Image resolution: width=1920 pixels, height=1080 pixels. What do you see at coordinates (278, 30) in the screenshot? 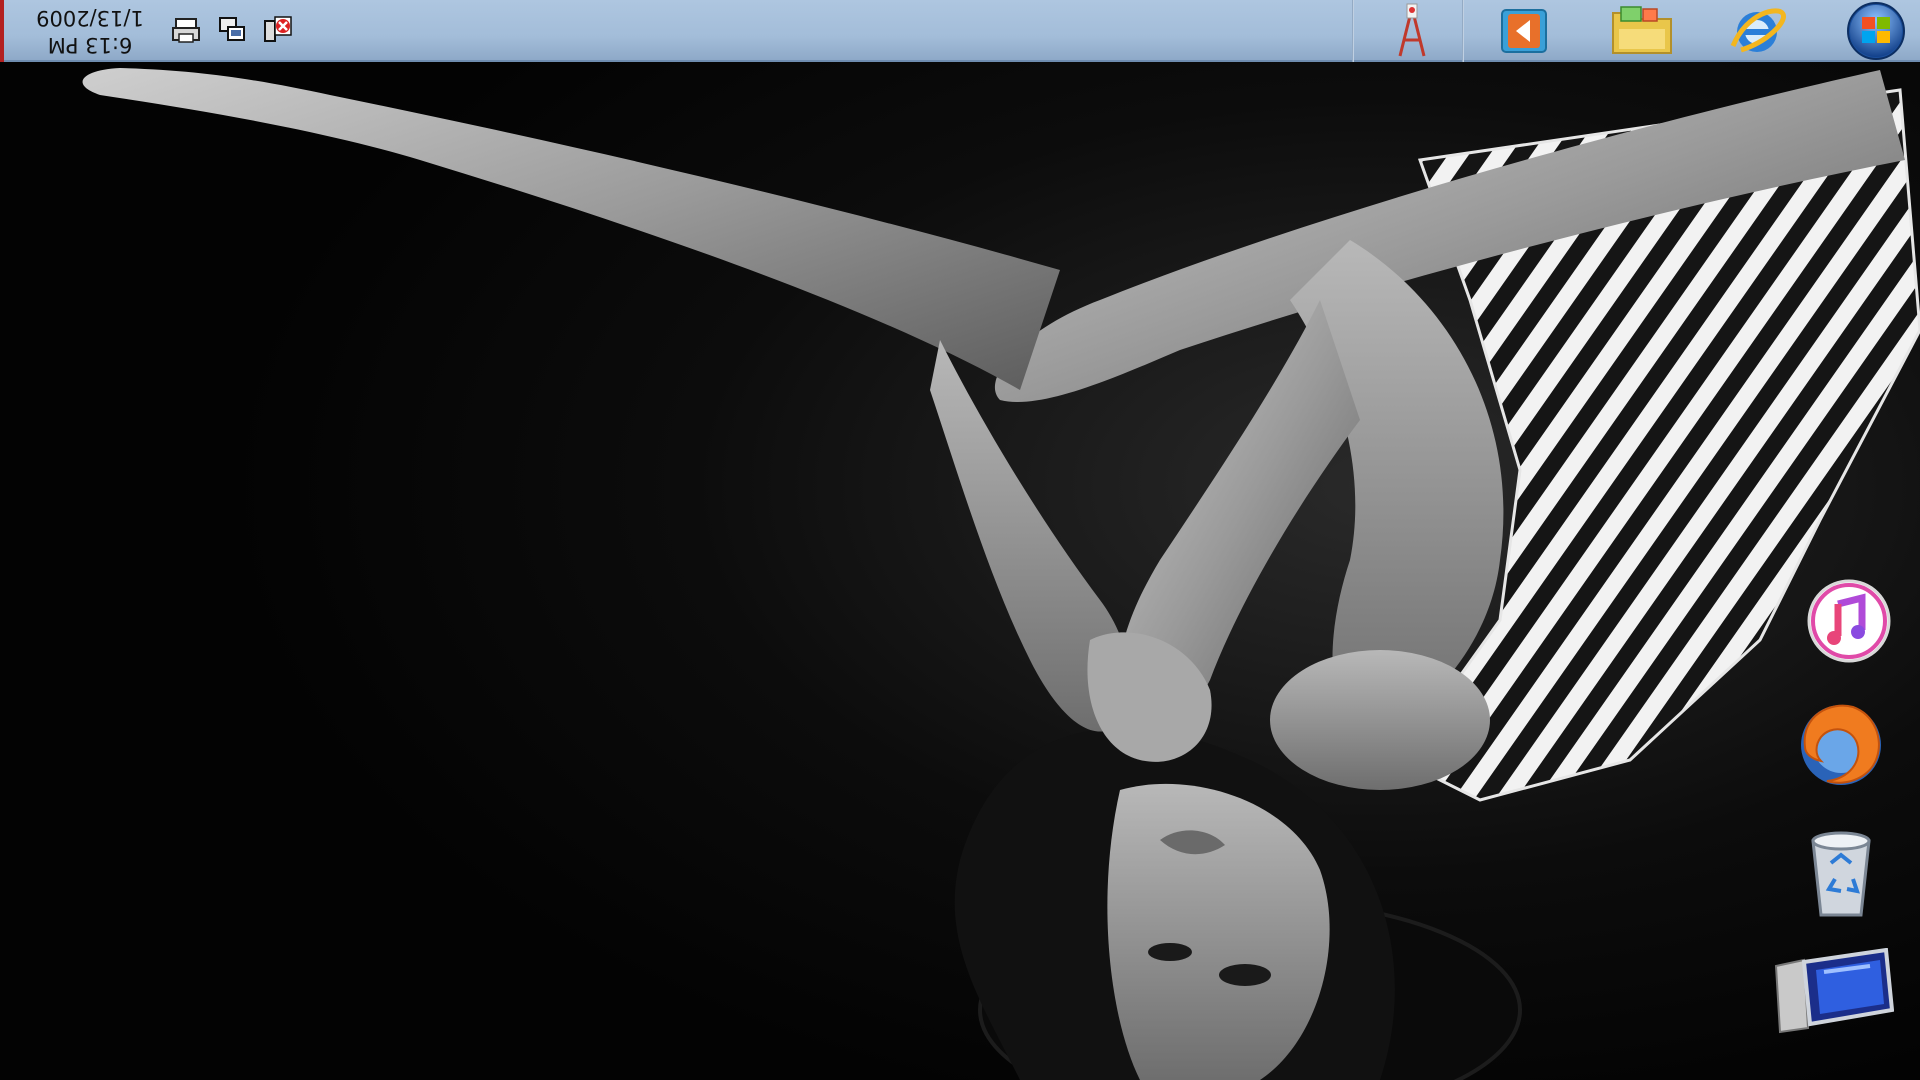
I see `network-error-icon` at bounding box center [278, 30].